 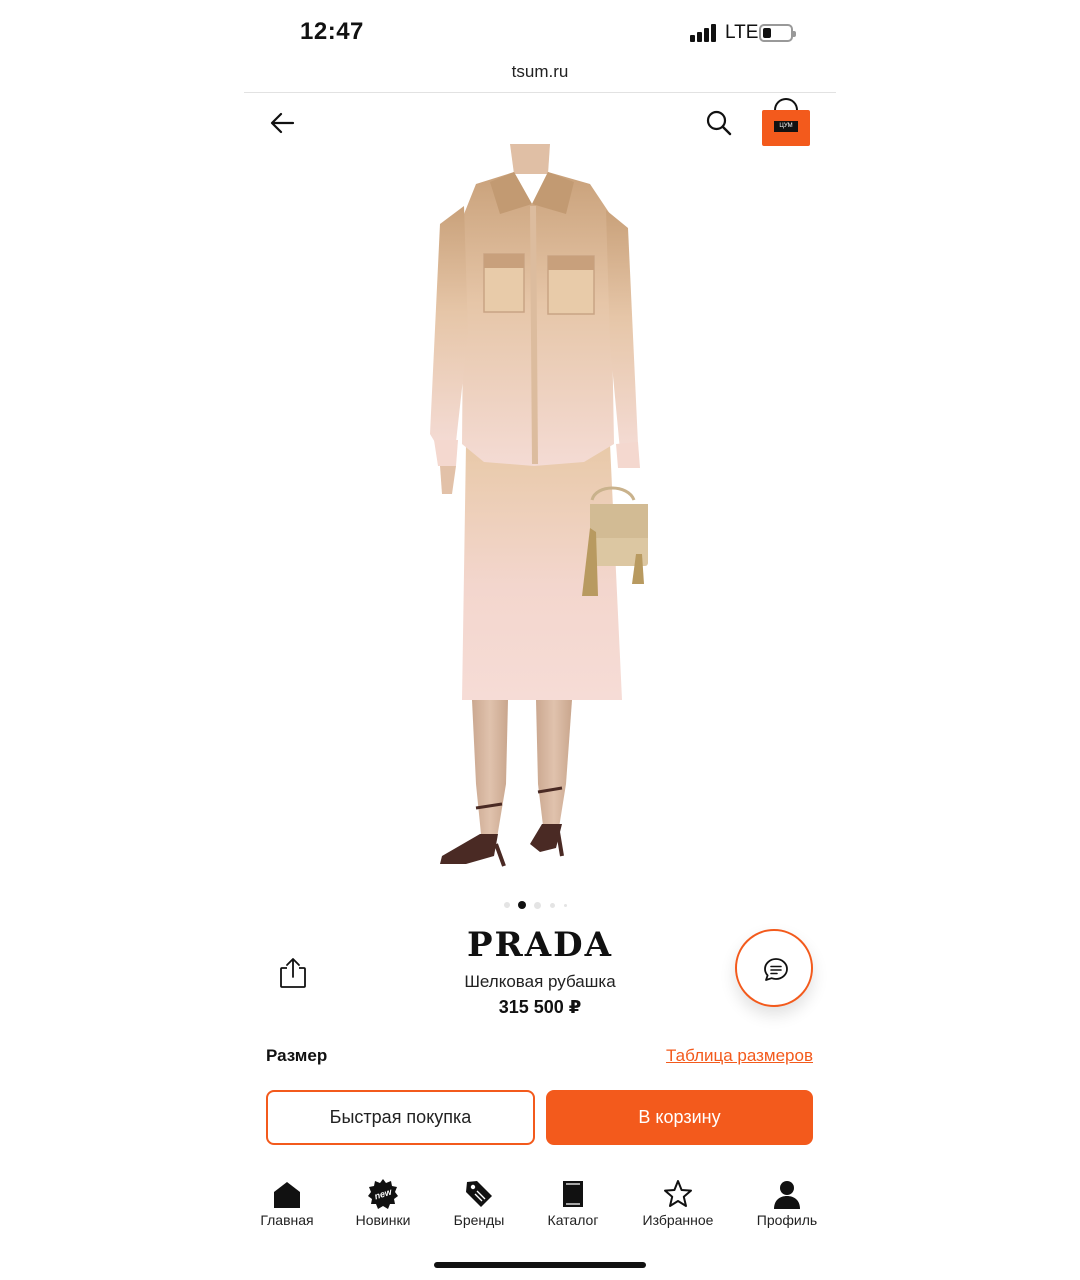 What do you see at coordinates (777, 33) in the screenshot?
I see `battery-icon` at bounding box center [777, 33].